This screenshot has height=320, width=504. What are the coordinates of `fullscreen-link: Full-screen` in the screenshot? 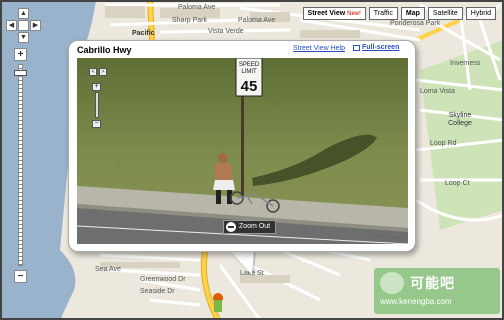 It's located at (376, 47).